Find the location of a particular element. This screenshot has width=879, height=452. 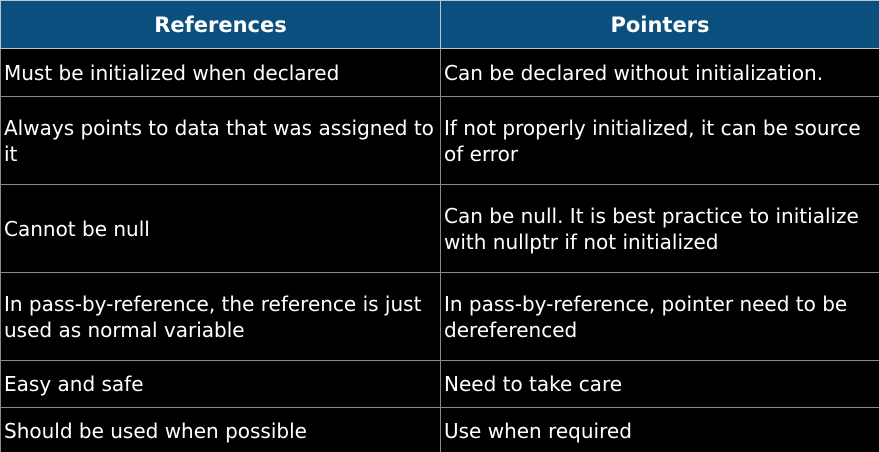

table-row: Easy and safe Need to take care is located at coordinates (439, 384).